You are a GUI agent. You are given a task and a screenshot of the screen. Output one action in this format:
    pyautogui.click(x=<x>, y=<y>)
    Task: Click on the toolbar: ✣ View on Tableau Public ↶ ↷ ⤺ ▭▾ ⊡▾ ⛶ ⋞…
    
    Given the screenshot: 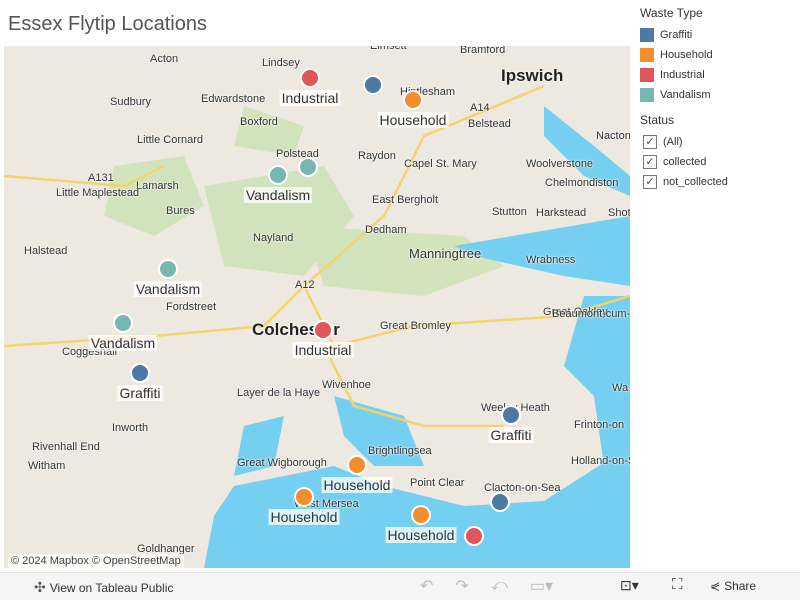 What is the action you would take?
    pyautogui.click(x=400, y=586)
    